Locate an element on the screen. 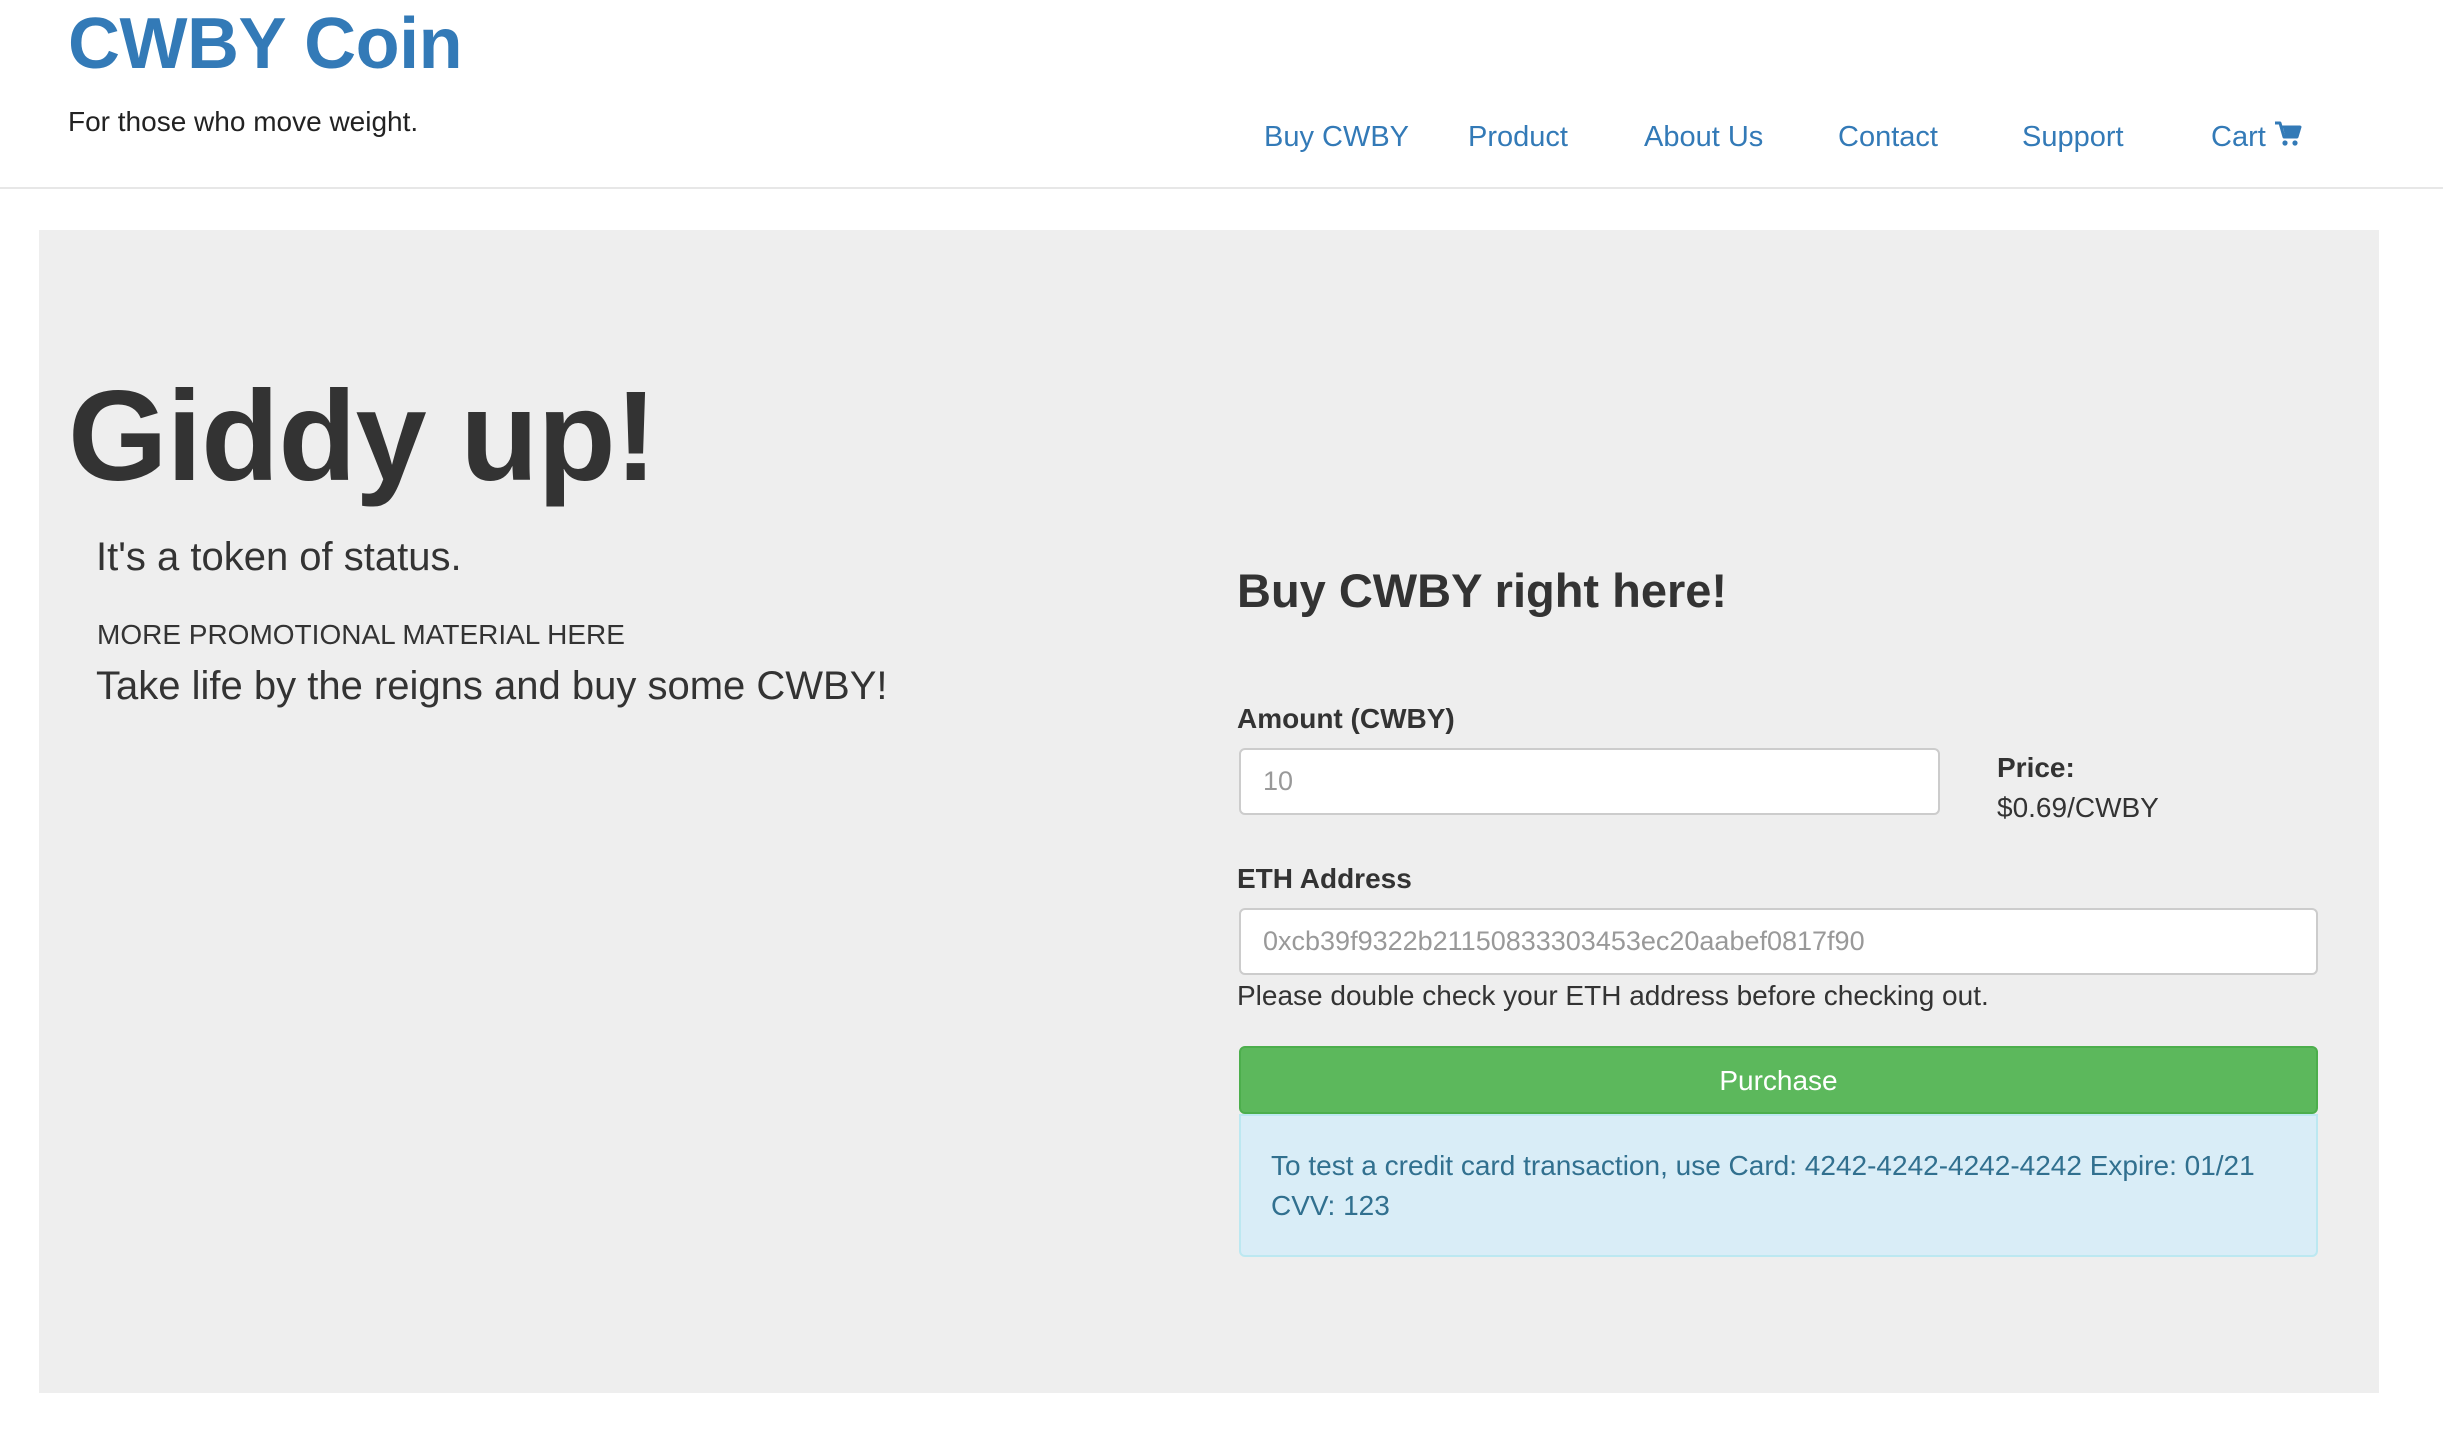 This screenshot has width=2443, height=1441. buy-form-title: Buy CWBY right here! is located at coordinates (1482, 590).